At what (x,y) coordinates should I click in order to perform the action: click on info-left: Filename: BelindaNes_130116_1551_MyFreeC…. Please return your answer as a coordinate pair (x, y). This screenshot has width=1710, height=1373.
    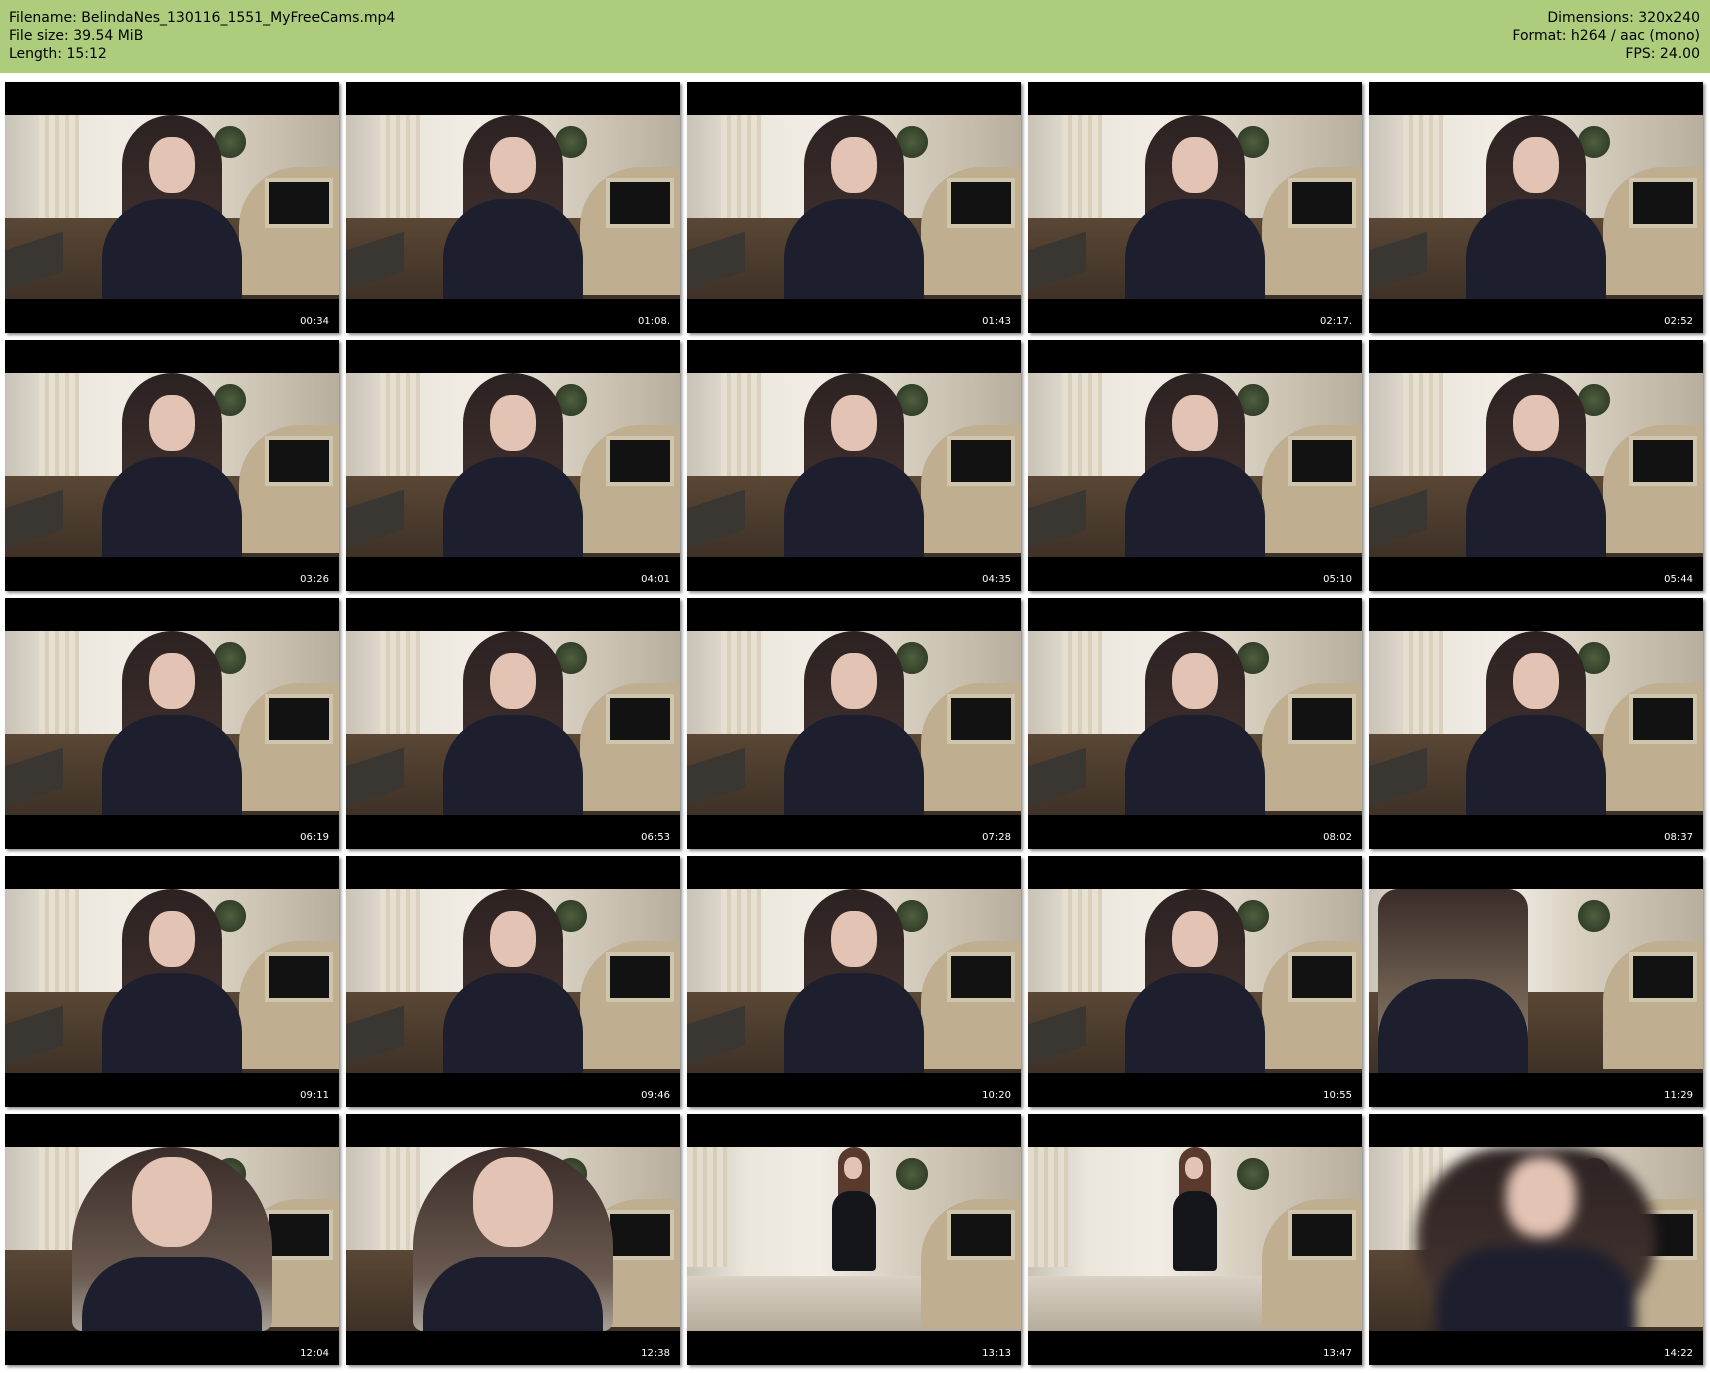
    Looking at the image, I should click on (202, 36).